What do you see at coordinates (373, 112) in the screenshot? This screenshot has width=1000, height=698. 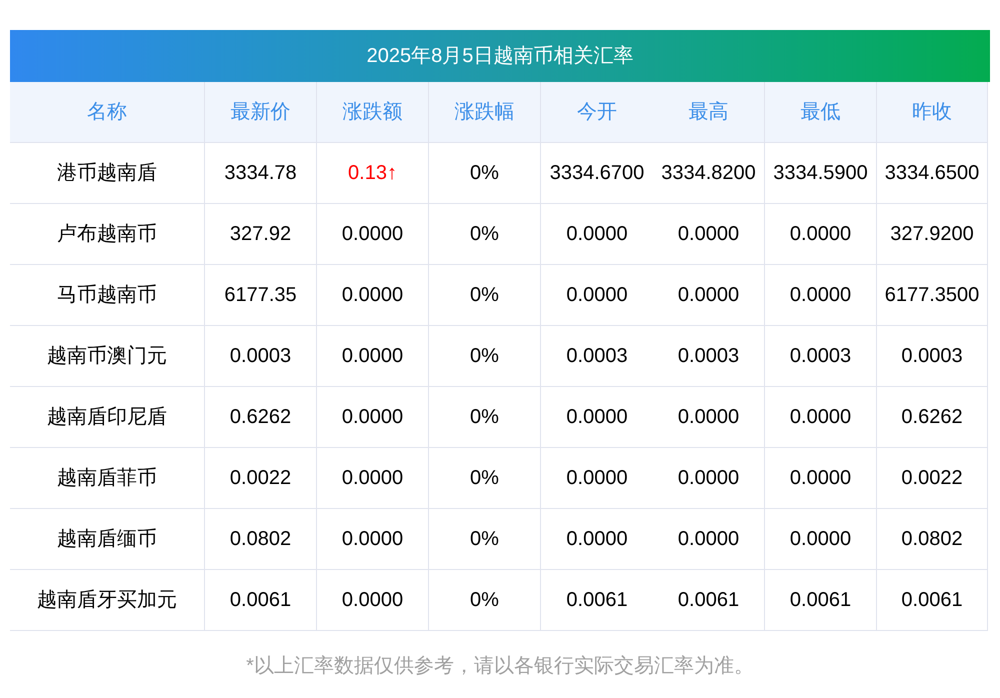 I see `column-header: 涨跌额` at bounding box center [373, 112].